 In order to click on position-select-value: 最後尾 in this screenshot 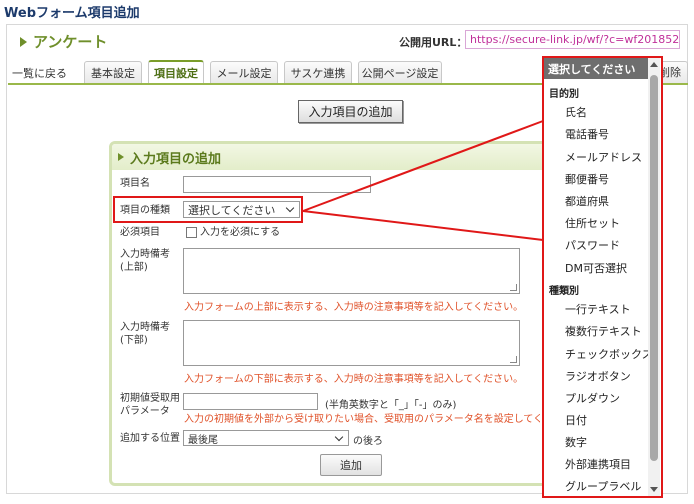, I will do `click(203, 440)`.